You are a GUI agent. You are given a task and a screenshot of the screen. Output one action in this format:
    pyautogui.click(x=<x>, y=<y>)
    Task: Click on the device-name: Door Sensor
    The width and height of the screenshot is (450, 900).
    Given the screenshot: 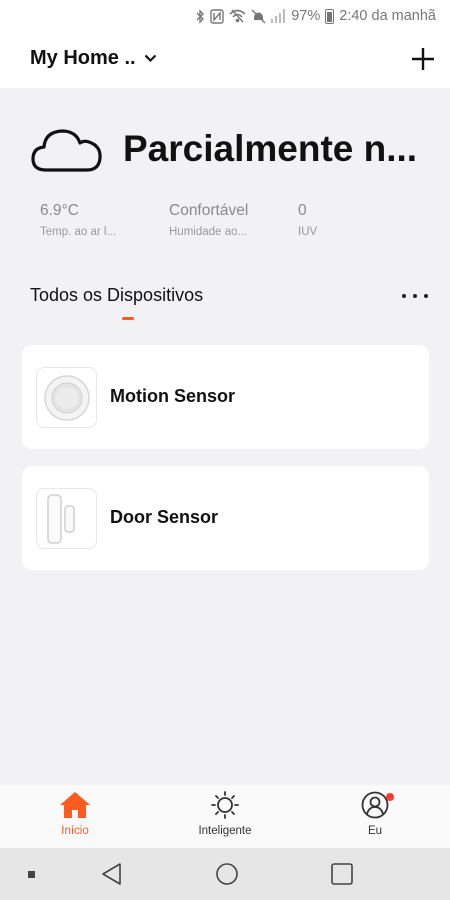 What is the action you would take?
    pyautogui.click(x=164, y=517)
    